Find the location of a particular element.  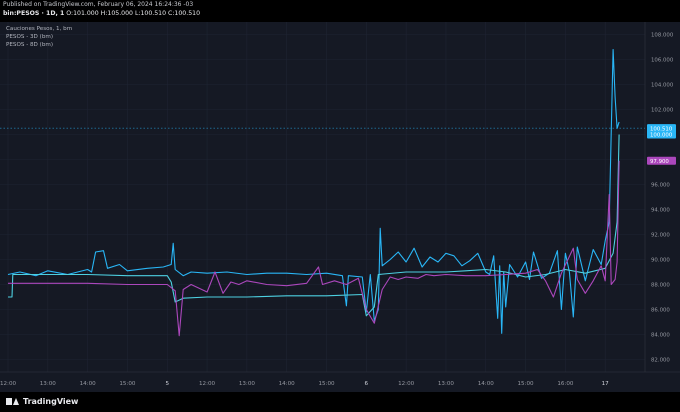

y-tick-label: 106.000 is located at coordinates (662, 61).